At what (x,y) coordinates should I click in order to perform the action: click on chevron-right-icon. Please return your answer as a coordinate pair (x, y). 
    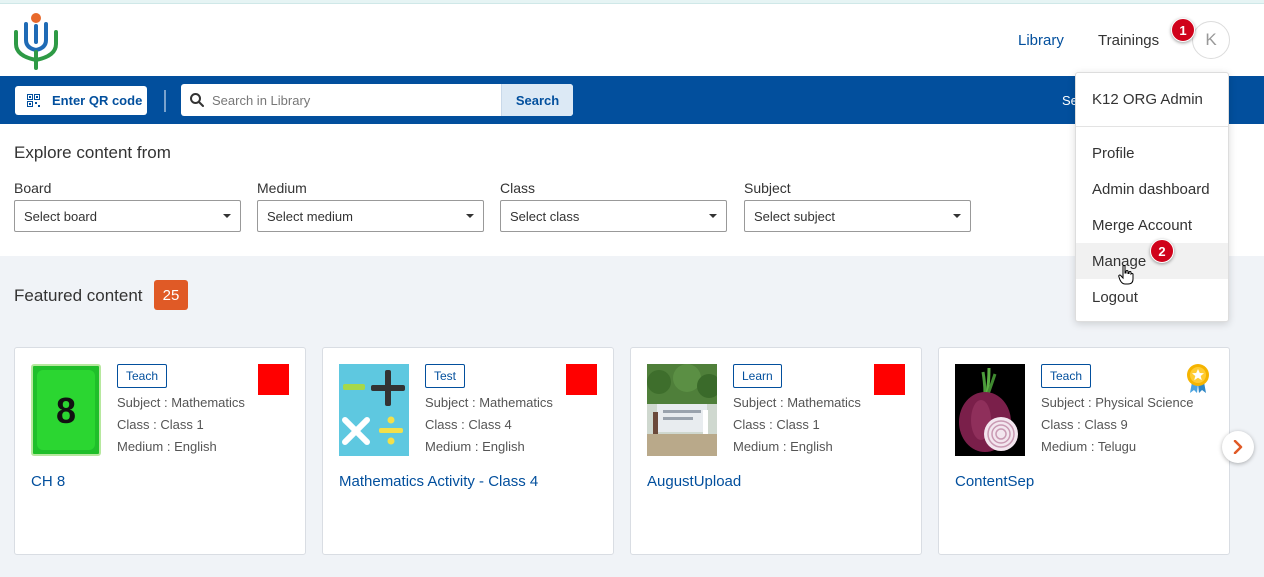
    Looking at the image, I should click on (1238, 447).